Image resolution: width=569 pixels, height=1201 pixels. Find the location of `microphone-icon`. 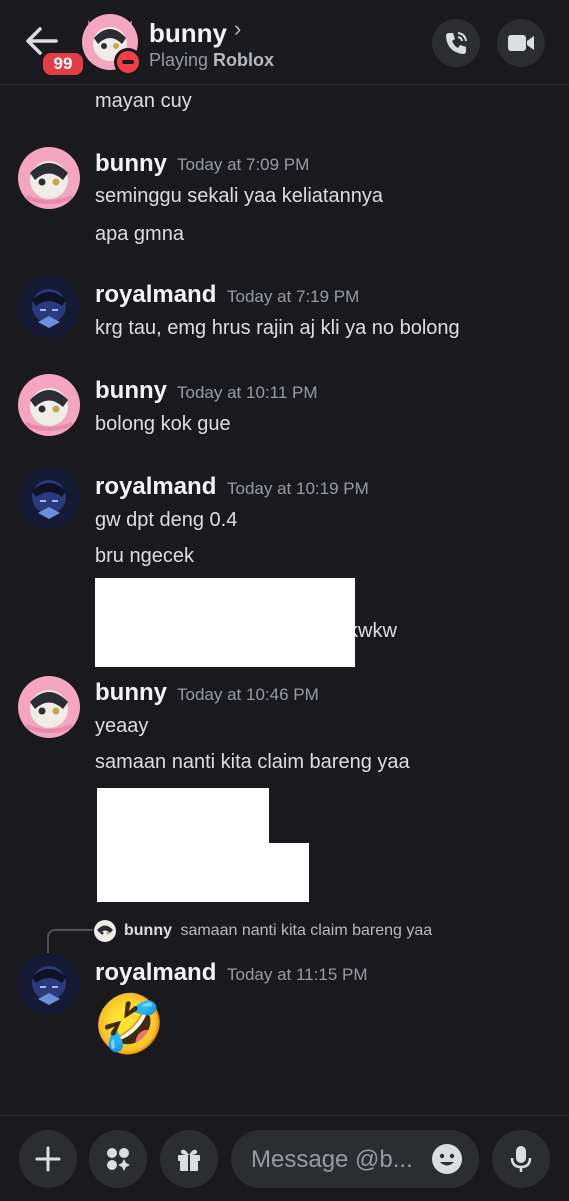

microphone-icon is located at coordinates (521, 1159).